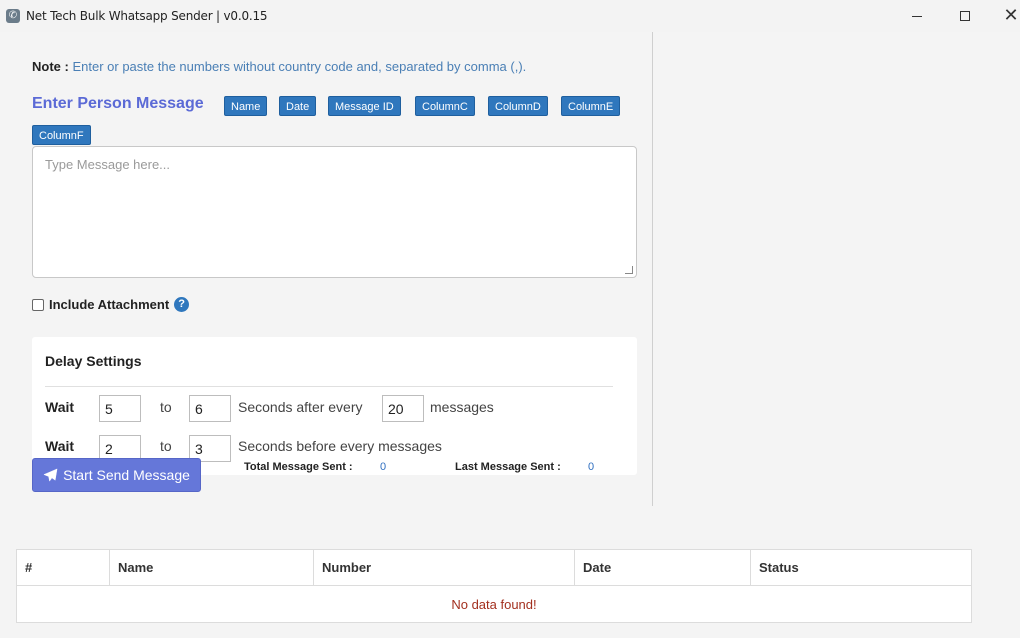 The image size is (1020, 638). I want to click on resize-handle-icon, so click(629, 270).